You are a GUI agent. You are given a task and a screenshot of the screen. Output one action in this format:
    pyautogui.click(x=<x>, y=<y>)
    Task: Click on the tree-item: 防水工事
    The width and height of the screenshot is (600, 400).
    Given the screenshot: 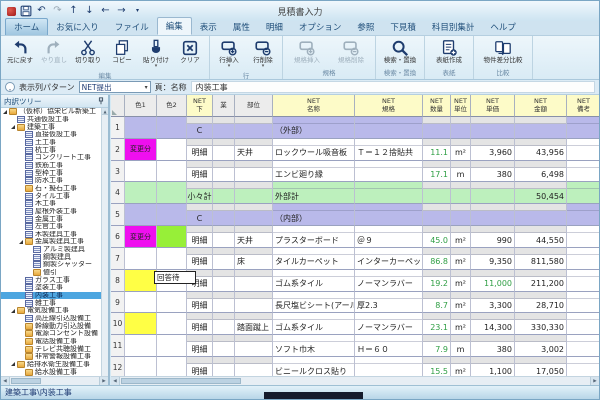 What is the action you would take?
    pyautogui.click(x=51, y=181)
    